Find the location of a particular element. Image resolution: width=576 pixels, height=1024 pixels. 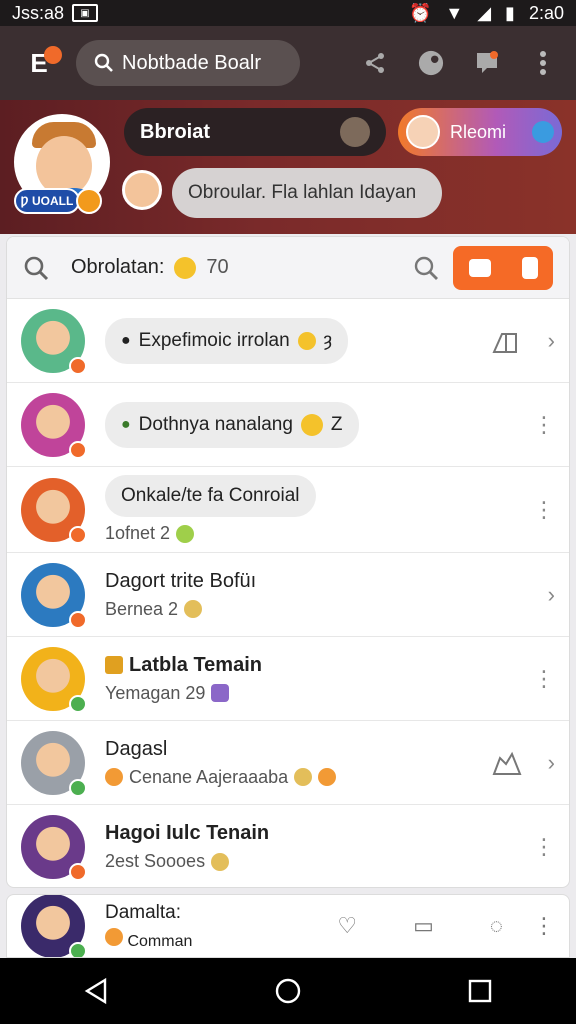

recents-icon is located at coordinates (480, 991).